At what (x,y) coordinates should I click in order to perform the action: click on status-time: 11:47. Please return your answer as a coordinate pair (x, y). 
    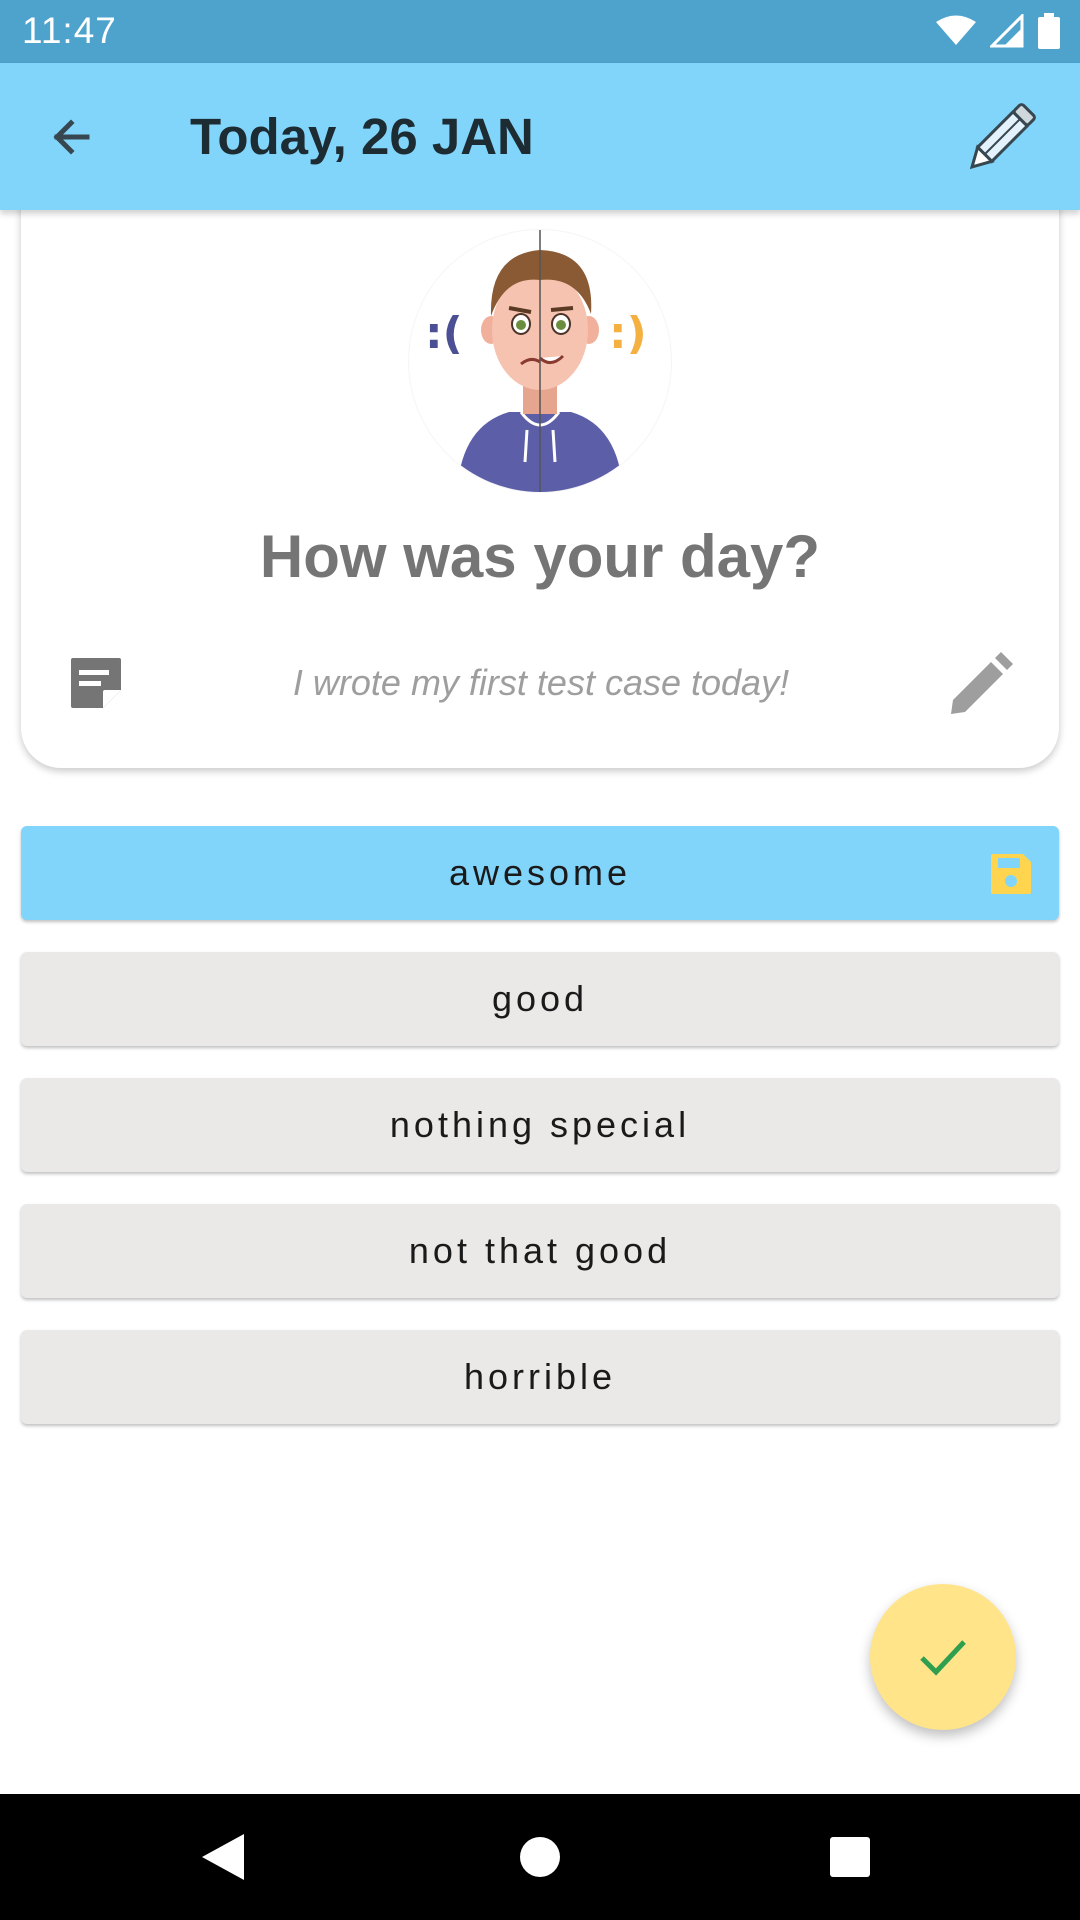
    Looking at the image, I should click on (69, 30).